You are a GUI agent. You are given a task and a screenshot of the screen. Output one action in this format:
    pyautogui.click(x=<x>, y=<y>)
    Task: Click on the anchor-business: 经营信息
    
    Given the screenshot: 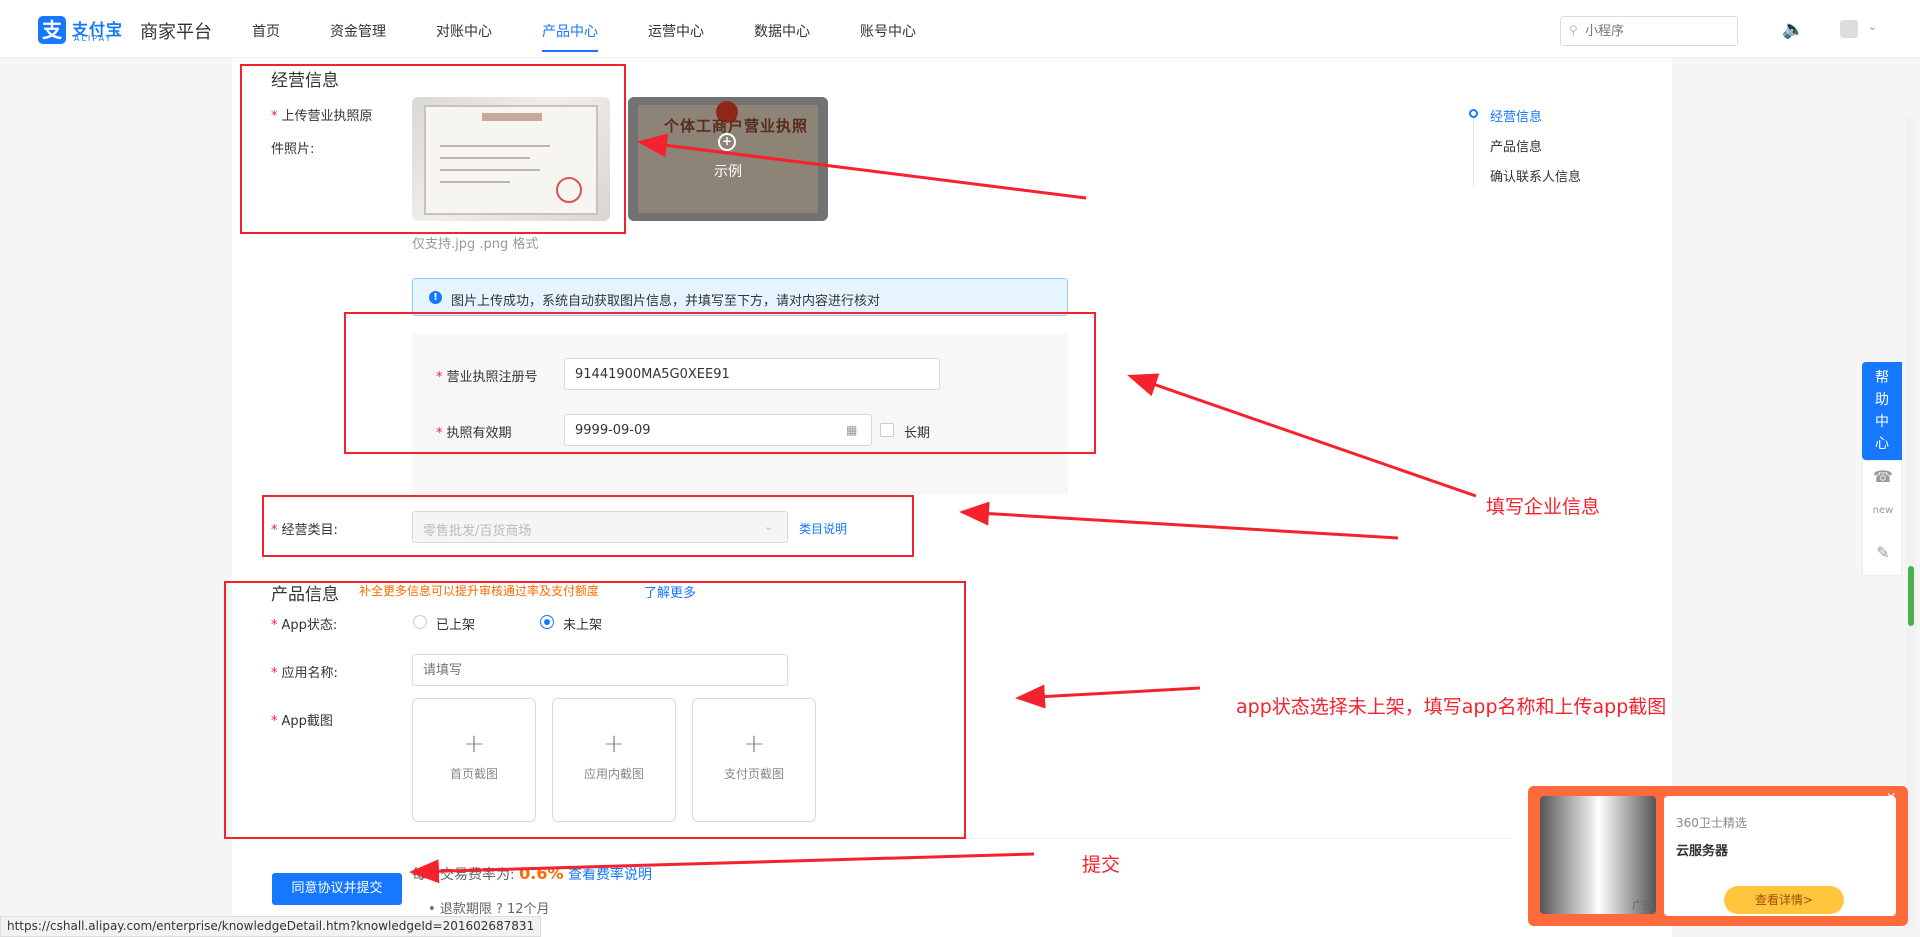 What is the action you would take?
    pyautogui.click(x=1516, y=115)
    